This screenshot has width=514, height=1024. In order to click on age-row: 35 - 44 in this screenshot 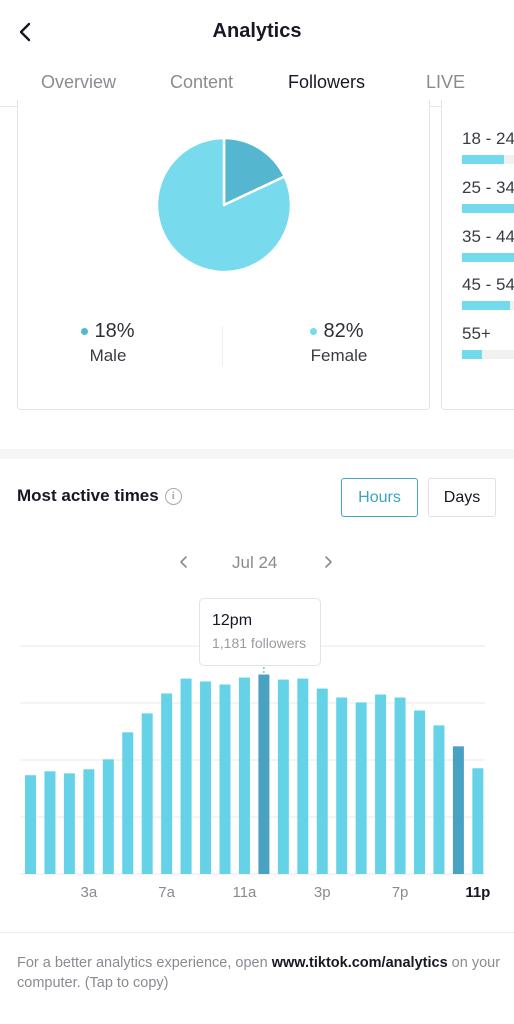, I will do `click(488, 244)`.